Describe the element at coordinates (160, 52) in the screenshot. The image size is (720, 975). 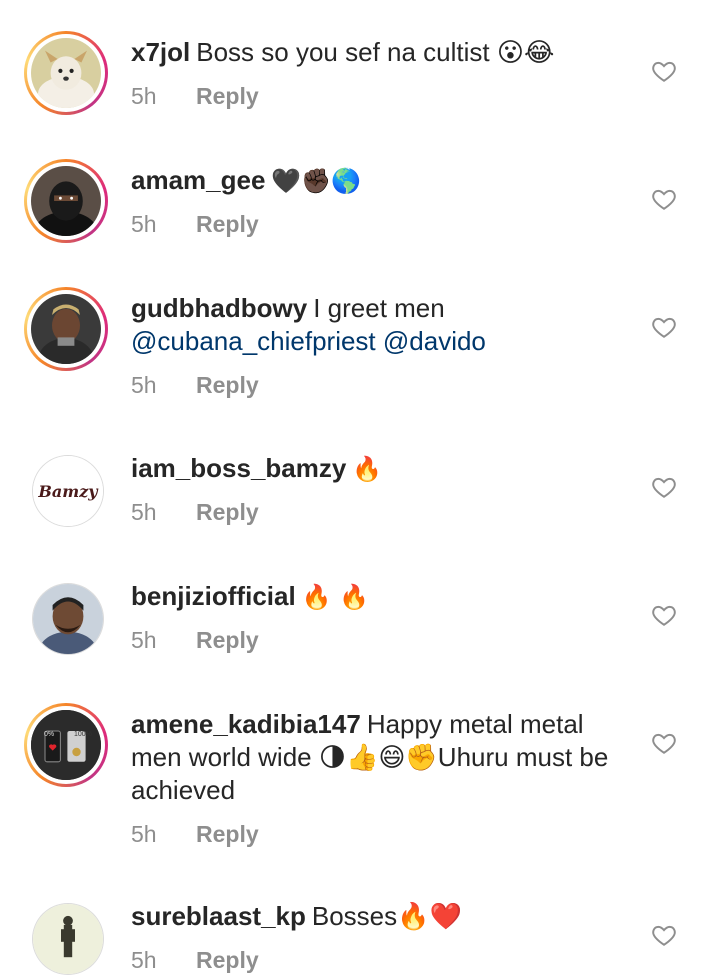
I see `comment-username: x7jol` at that location.